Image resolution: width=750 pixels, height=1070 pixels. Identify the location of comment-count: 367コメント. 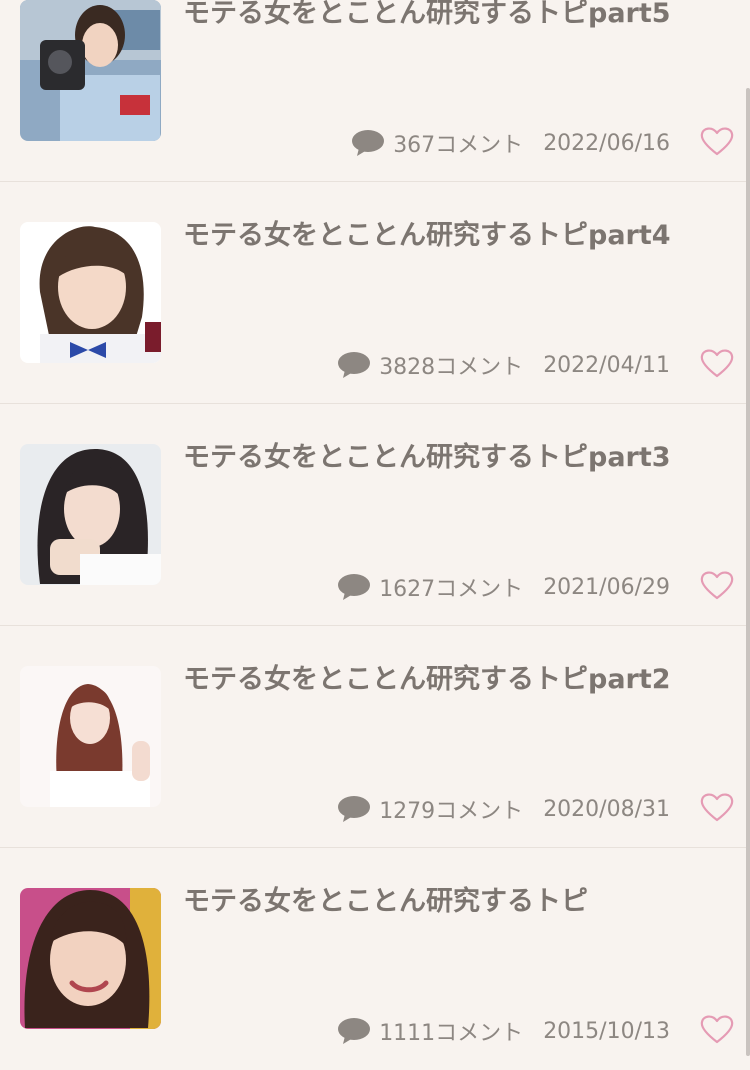
(458, 145).